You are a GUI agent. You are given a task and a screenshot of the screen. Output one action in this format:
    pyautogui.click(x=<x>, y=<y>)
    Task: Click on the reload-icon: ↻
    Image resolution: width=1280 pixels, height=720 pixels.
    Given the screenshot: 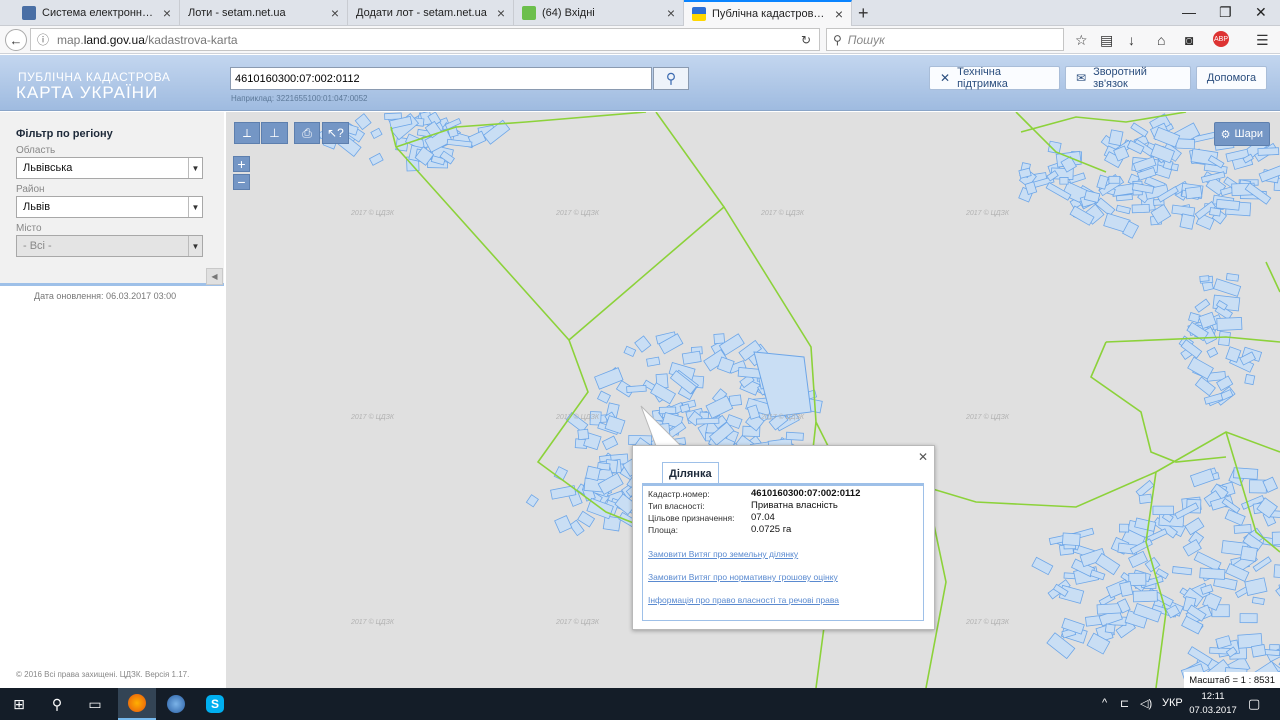 What is the action you would take?
    pyautogui.click(x=806, y=40)
    